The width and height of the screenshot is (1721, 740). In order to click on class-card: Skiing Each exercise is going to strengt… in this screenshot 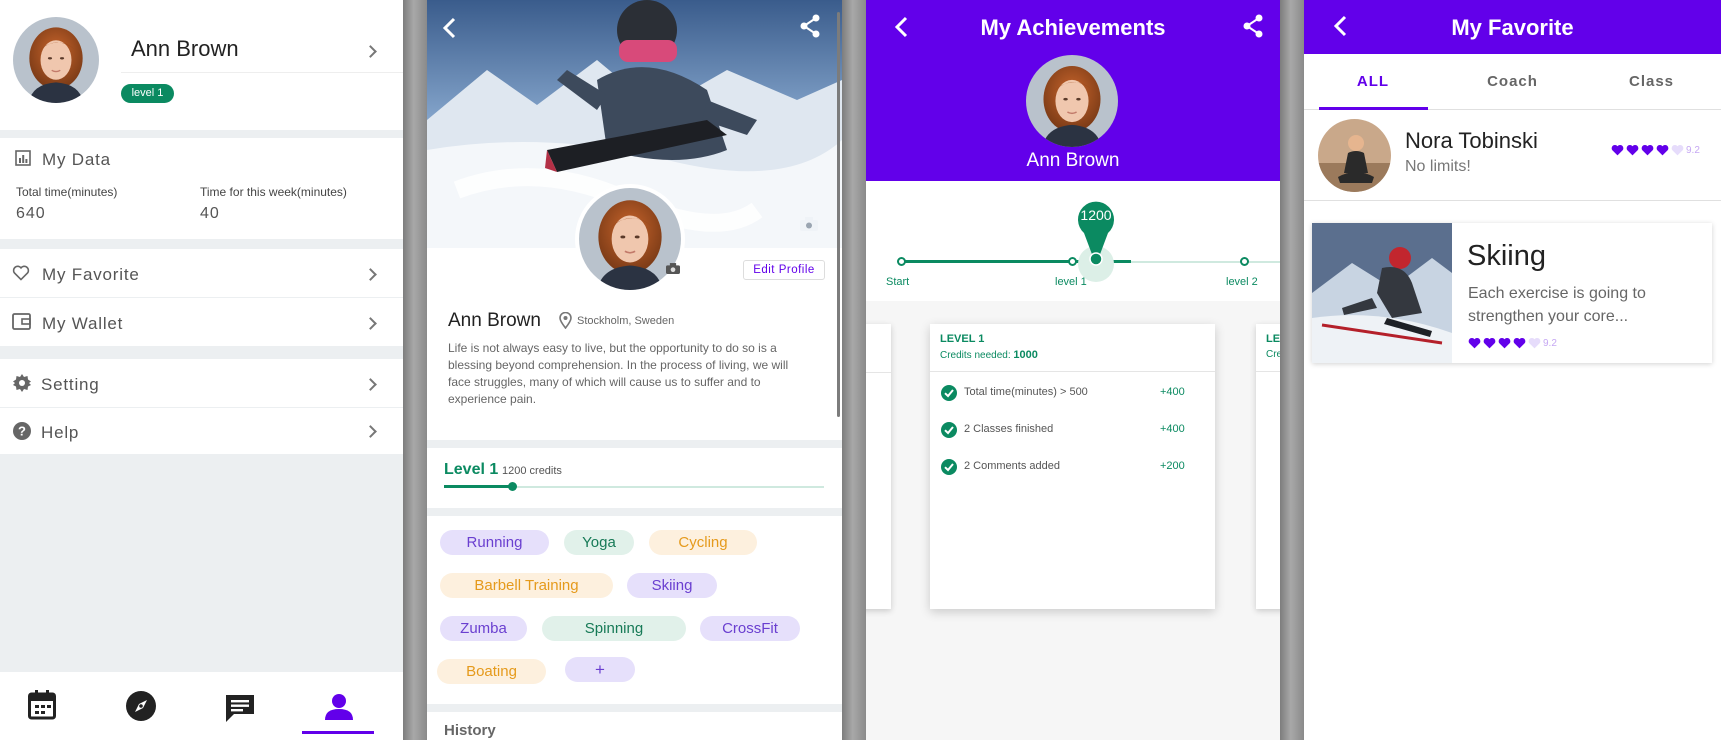, I will do `click(1512, 293)`.